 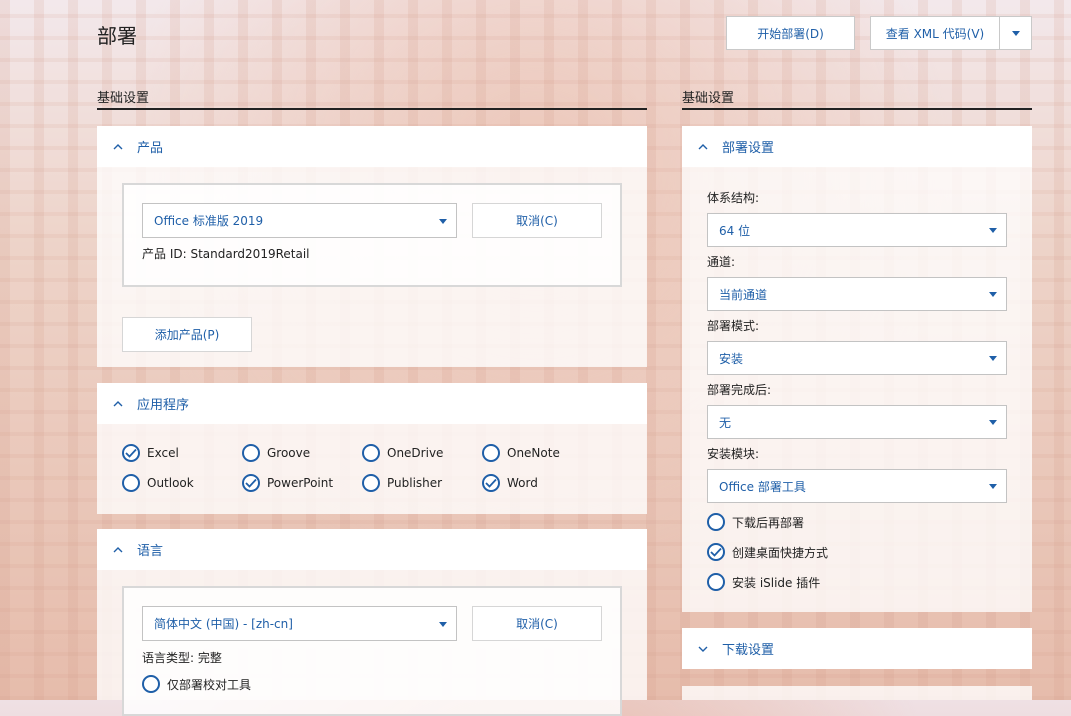 I want to click on app-label: Word, so click(x=522, y=483).